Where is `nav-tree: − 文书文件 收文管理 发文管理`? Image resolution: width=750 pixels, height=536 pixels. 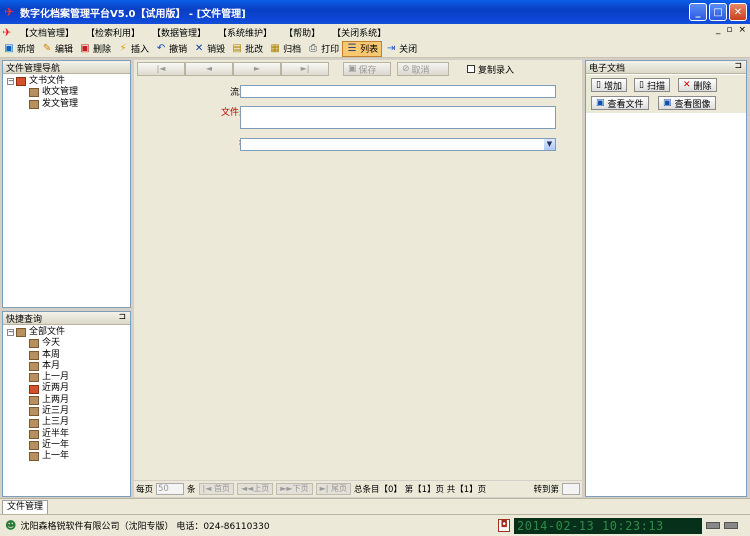
nav-tree: − 文书文件 收文管理 发文管理 is located at coordinates (66, 93).